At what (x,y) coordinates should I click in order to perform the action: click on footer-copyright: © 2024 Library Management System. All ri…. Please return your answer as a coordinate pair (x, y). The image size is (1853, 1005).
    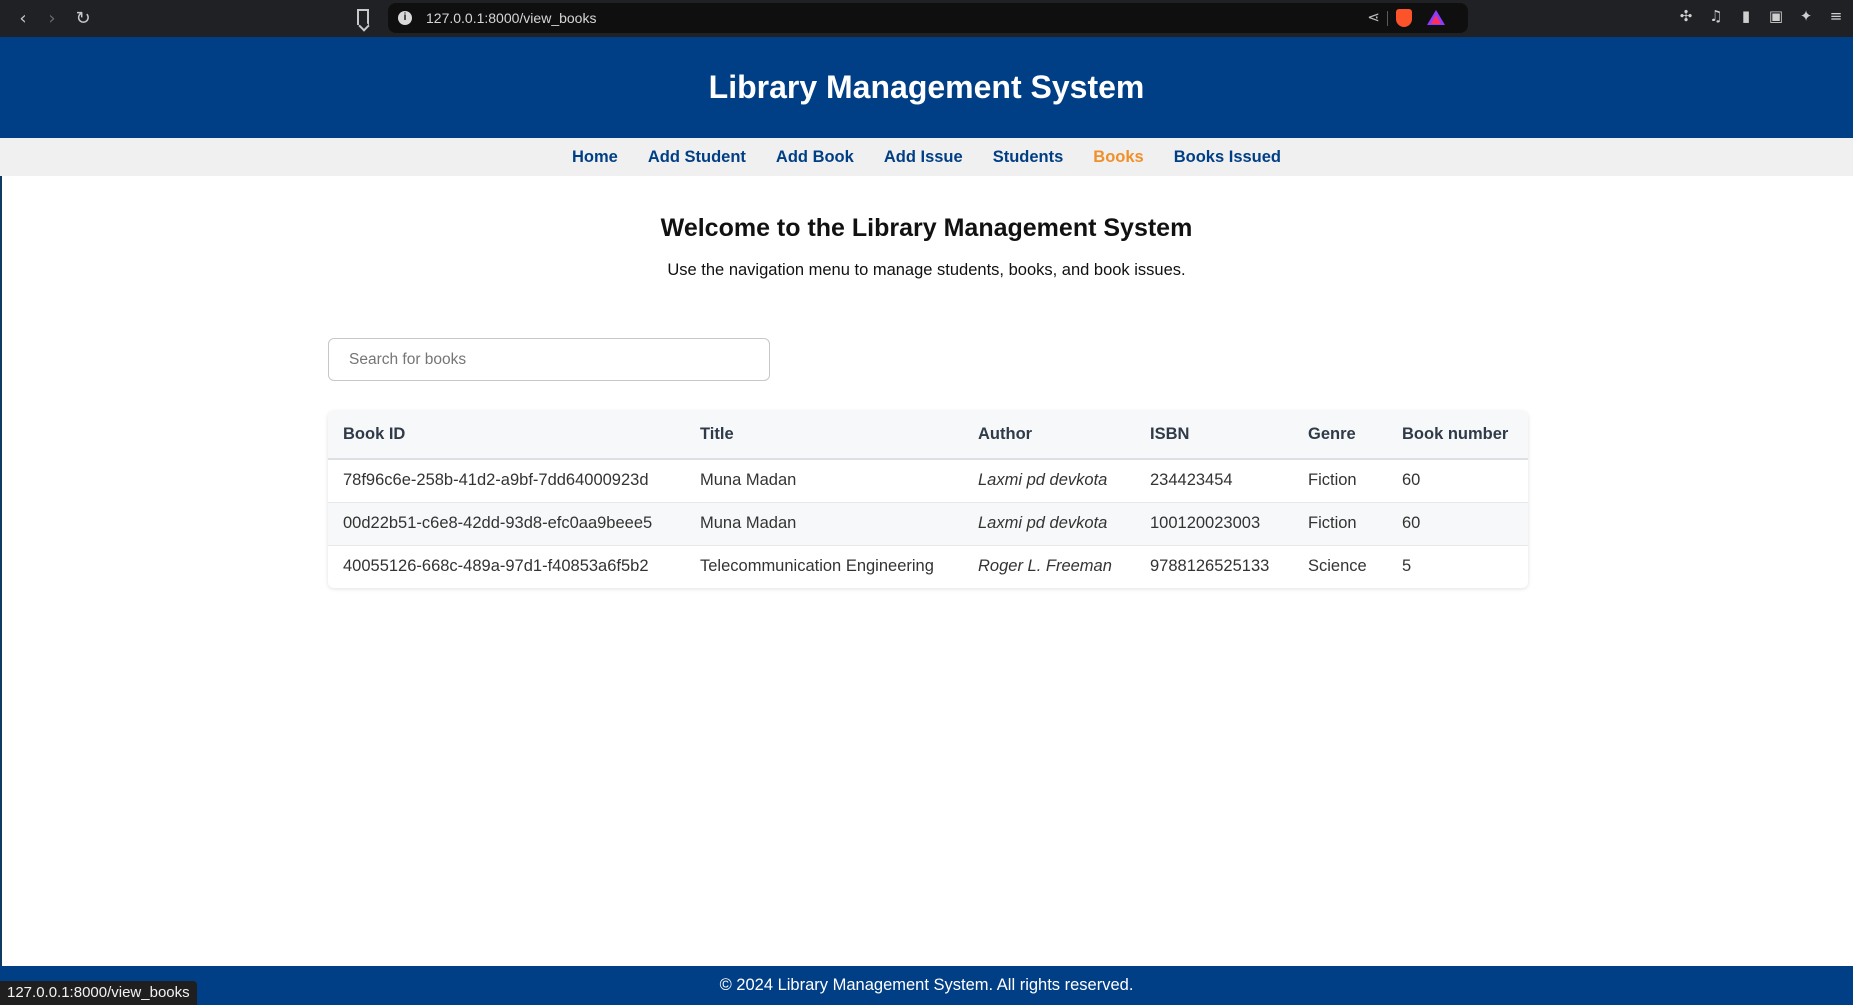
    Looking at the image, I should click on (926, 985).